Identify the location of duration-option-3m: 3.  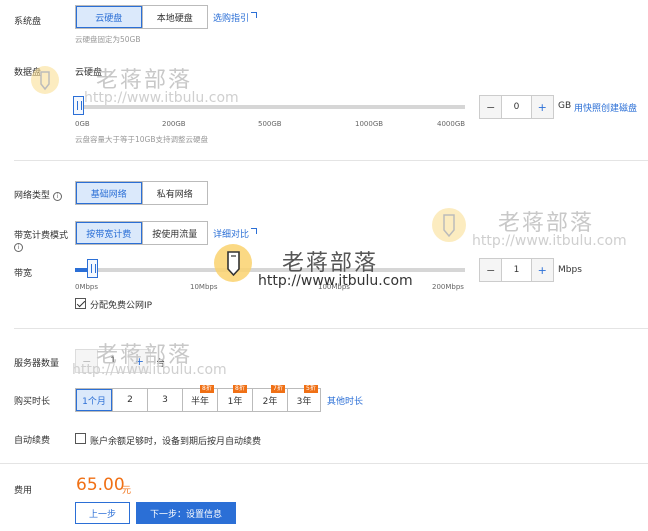
(164, 400).